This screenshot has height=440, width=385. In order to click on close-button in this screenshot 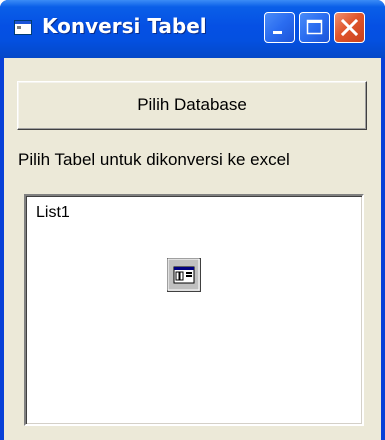, I will do `click(349, 27)`.